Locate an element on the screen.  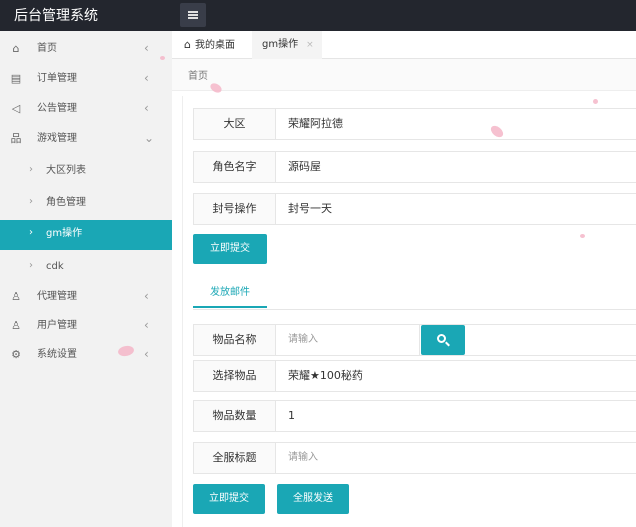
sidebar-item-users: ♙ 用户管理 ‹ is located at coordinates (86, 327).